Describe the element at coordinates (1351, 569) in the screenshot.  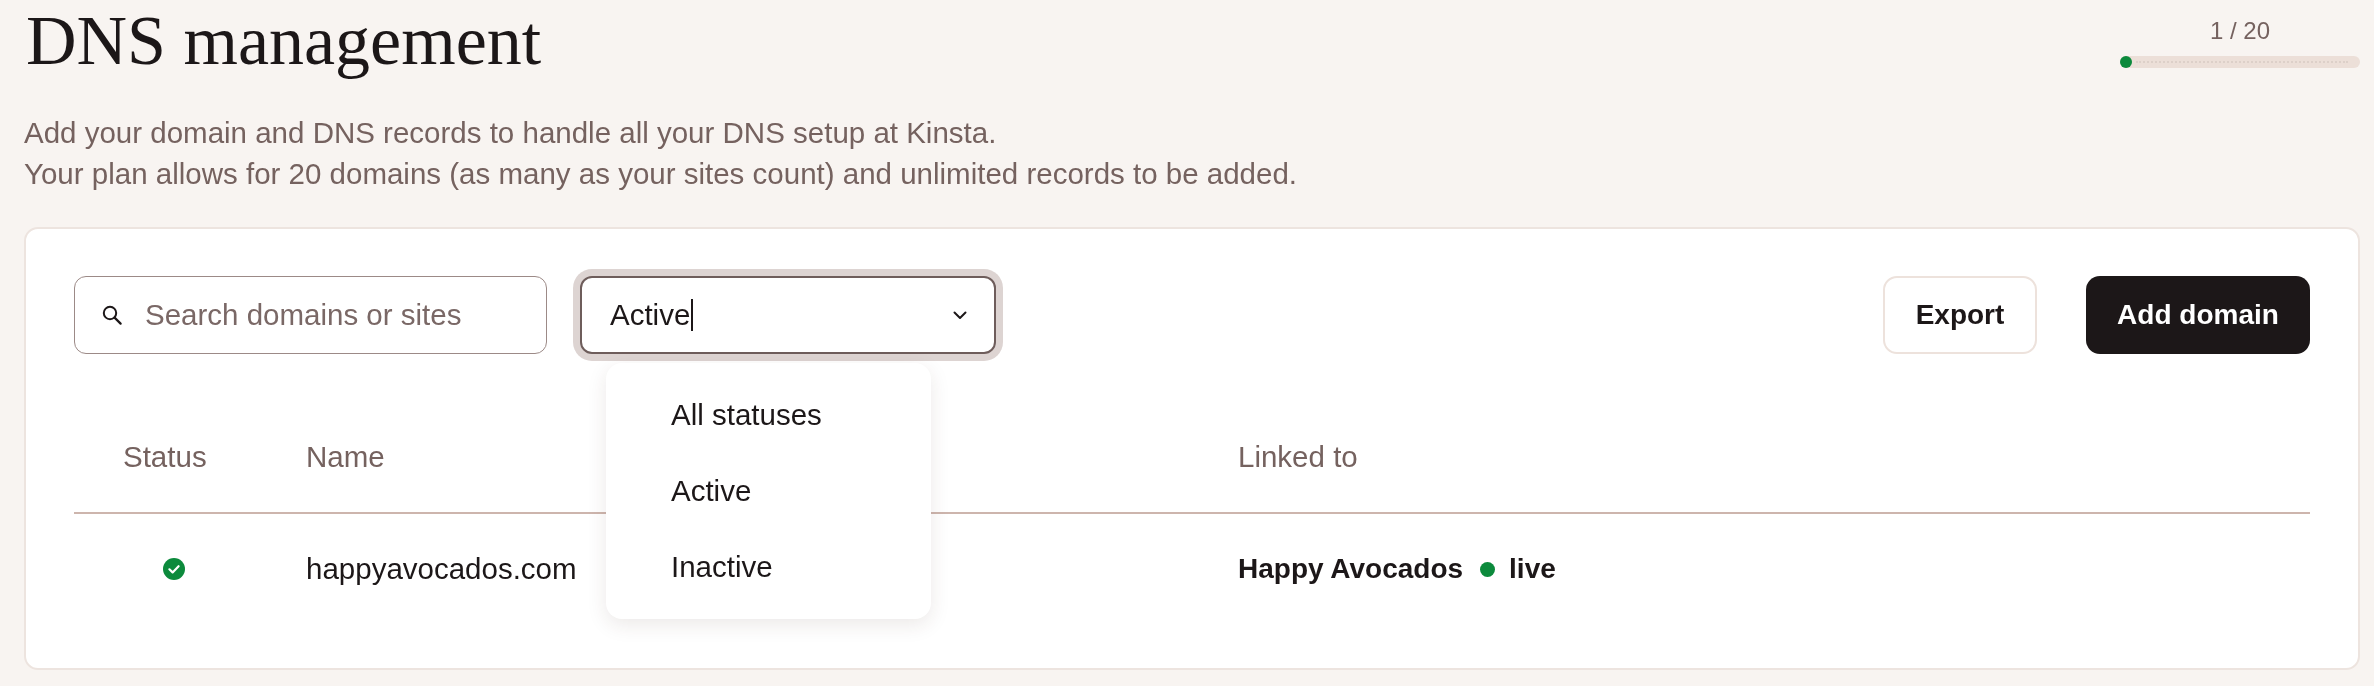
I see `site-name: Happy Avocados` at that location.